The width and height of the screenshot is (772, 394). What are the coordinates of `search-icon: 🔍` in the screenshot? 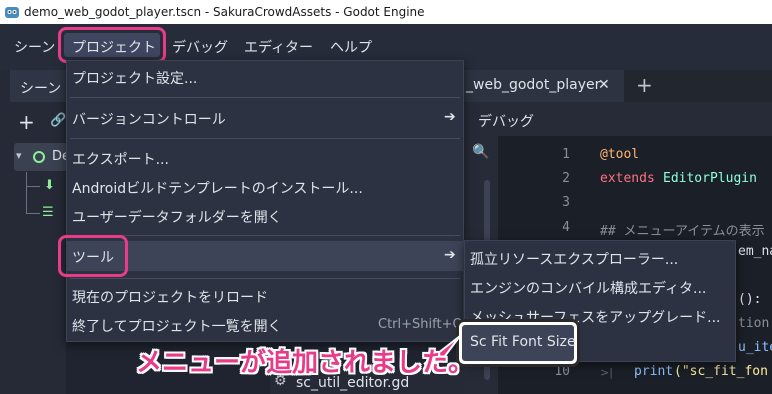 It's located at (480, 152).